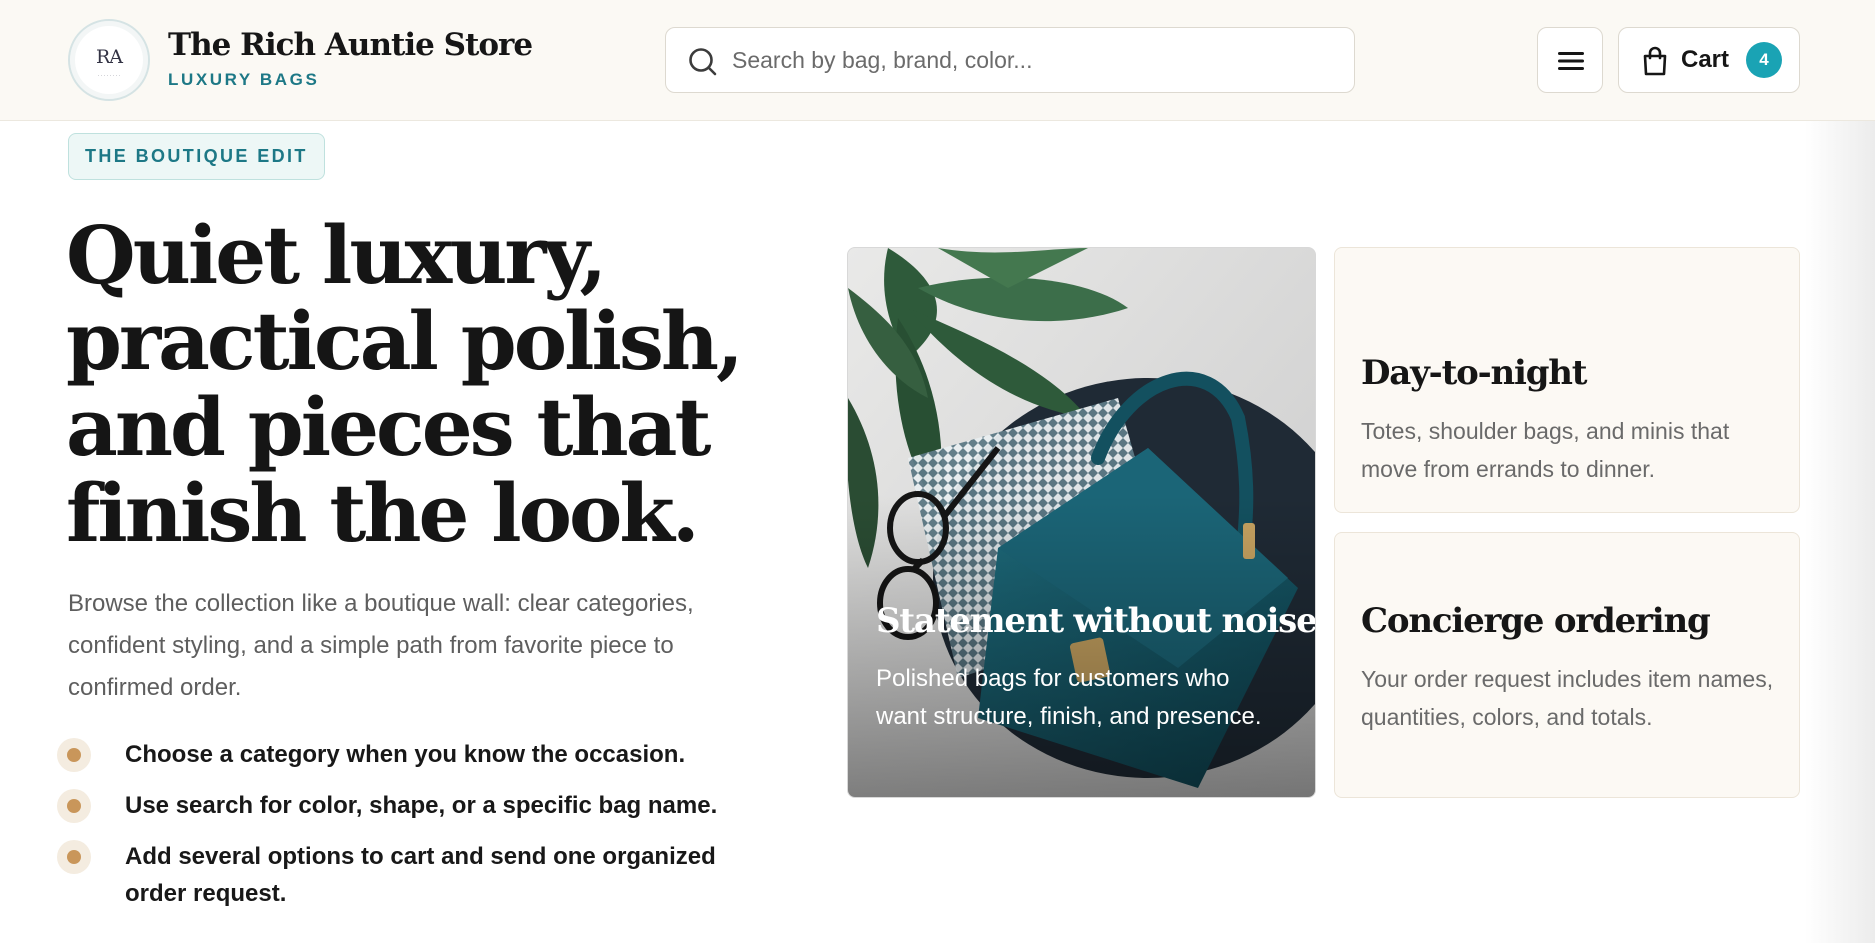  Describe the element at coordinates (109, 76) in the screenshot. I see `logo-fine-print: · · · · · · · ·` at that location.